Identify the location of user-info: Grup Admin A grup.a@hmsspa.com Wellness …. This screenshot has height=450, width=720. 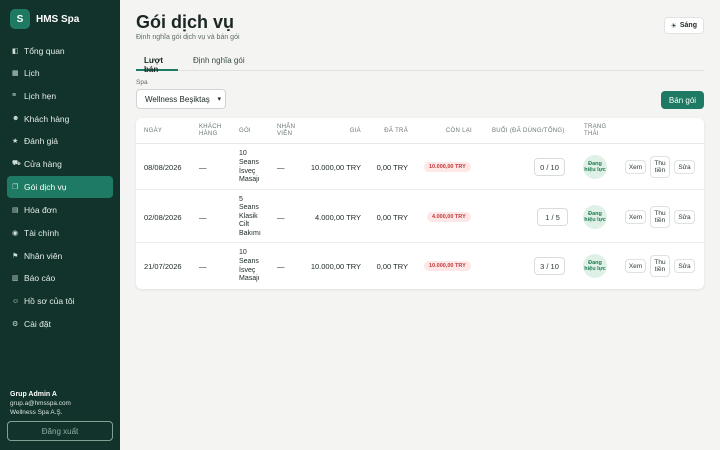
(40, 403).